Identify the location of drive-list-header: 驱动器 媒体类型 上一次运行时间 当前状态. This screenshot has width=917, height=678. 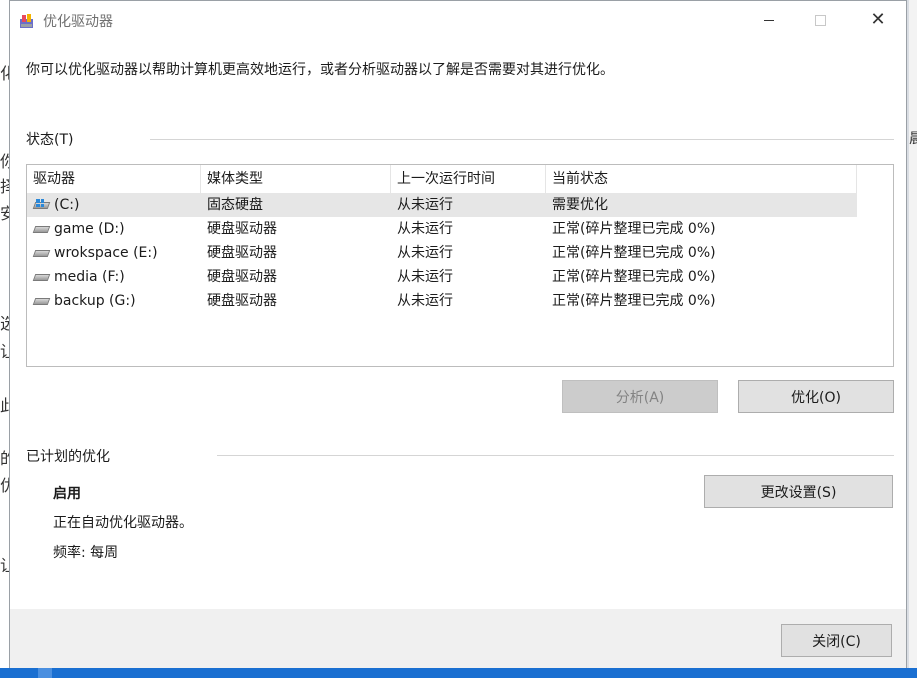
(460, 179).